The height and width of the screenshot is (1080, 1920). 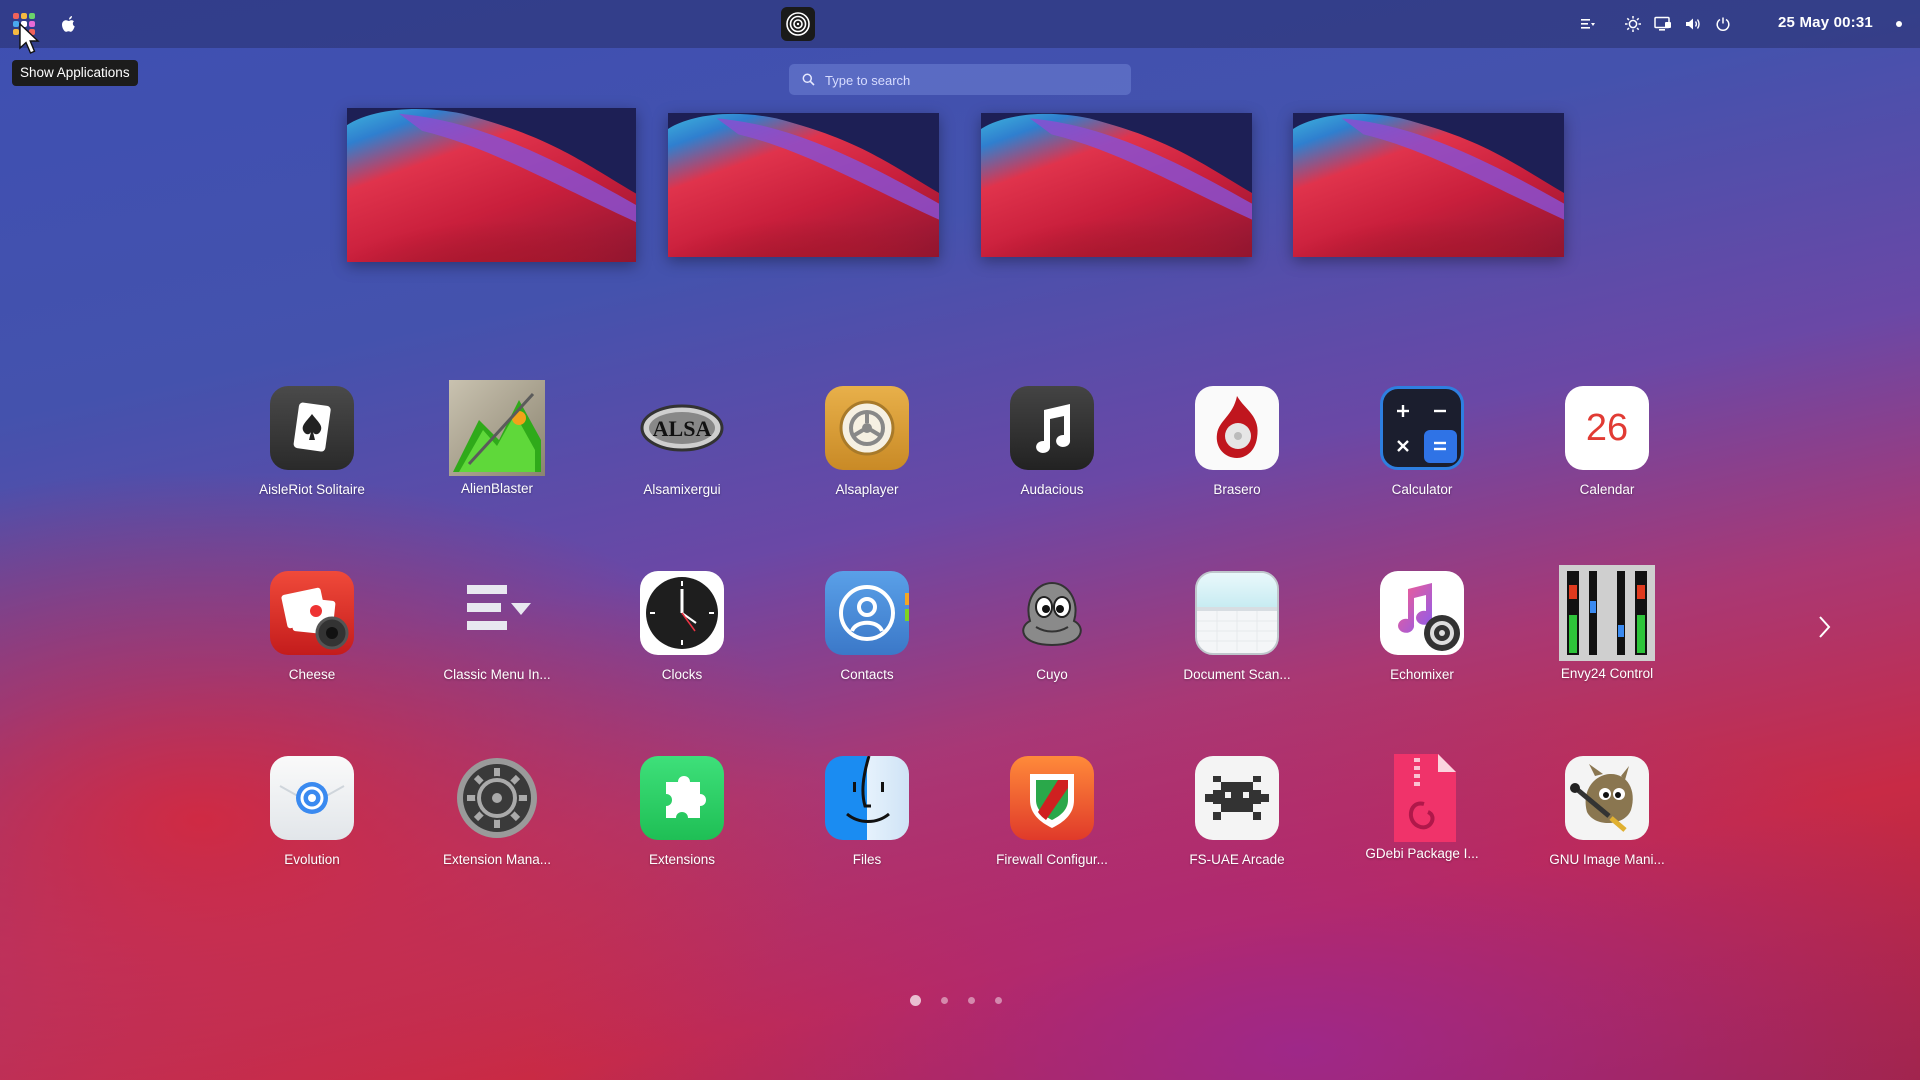 I want to click on spiral-target-icon, so click(x=798, y=24).